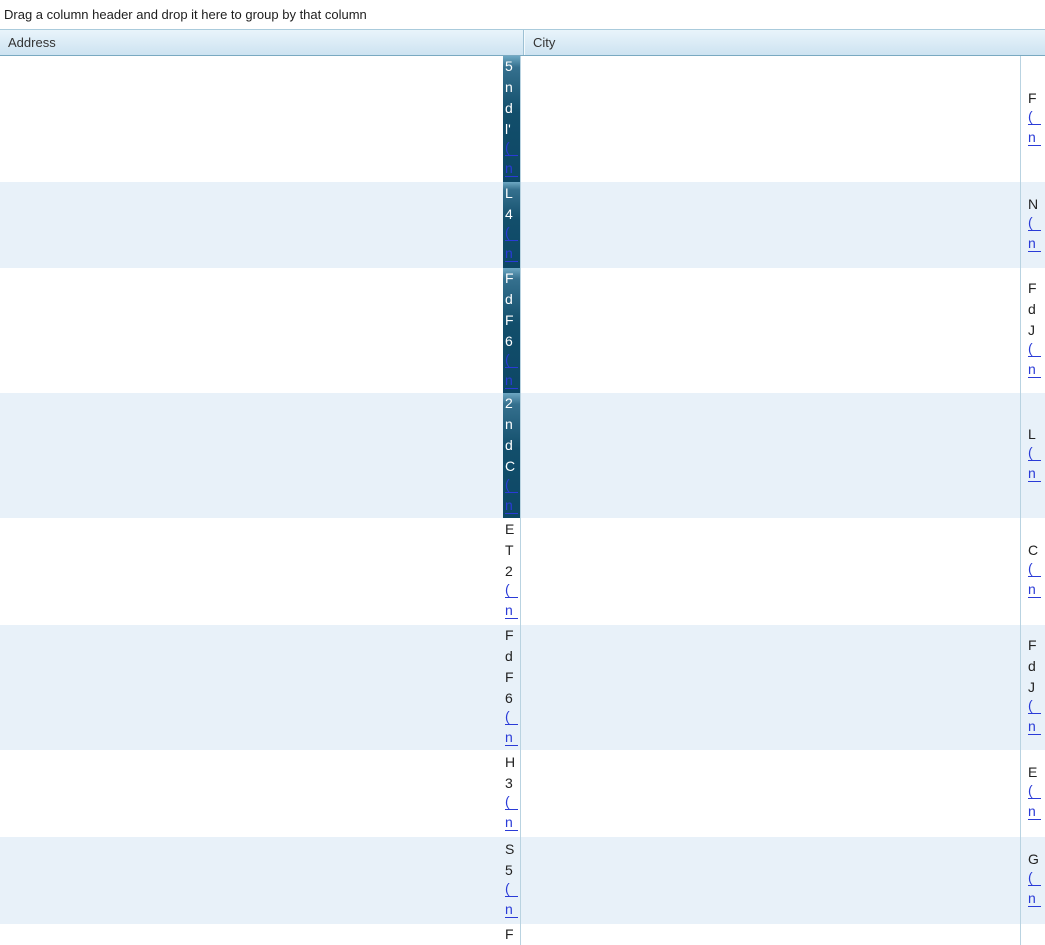 The image size is (1045, 945). Describe the element at coordinates (512, 529) in the screenshot. I see `address-cell-fragment-line: E` at that location.